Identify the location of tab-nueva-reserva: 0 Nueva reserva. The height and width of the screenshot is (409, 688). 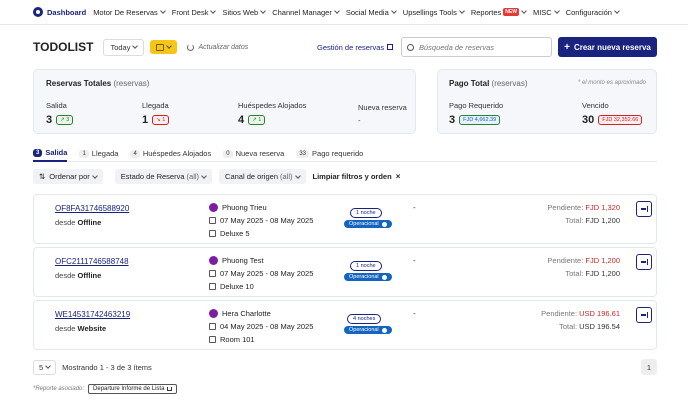
(253, 154).